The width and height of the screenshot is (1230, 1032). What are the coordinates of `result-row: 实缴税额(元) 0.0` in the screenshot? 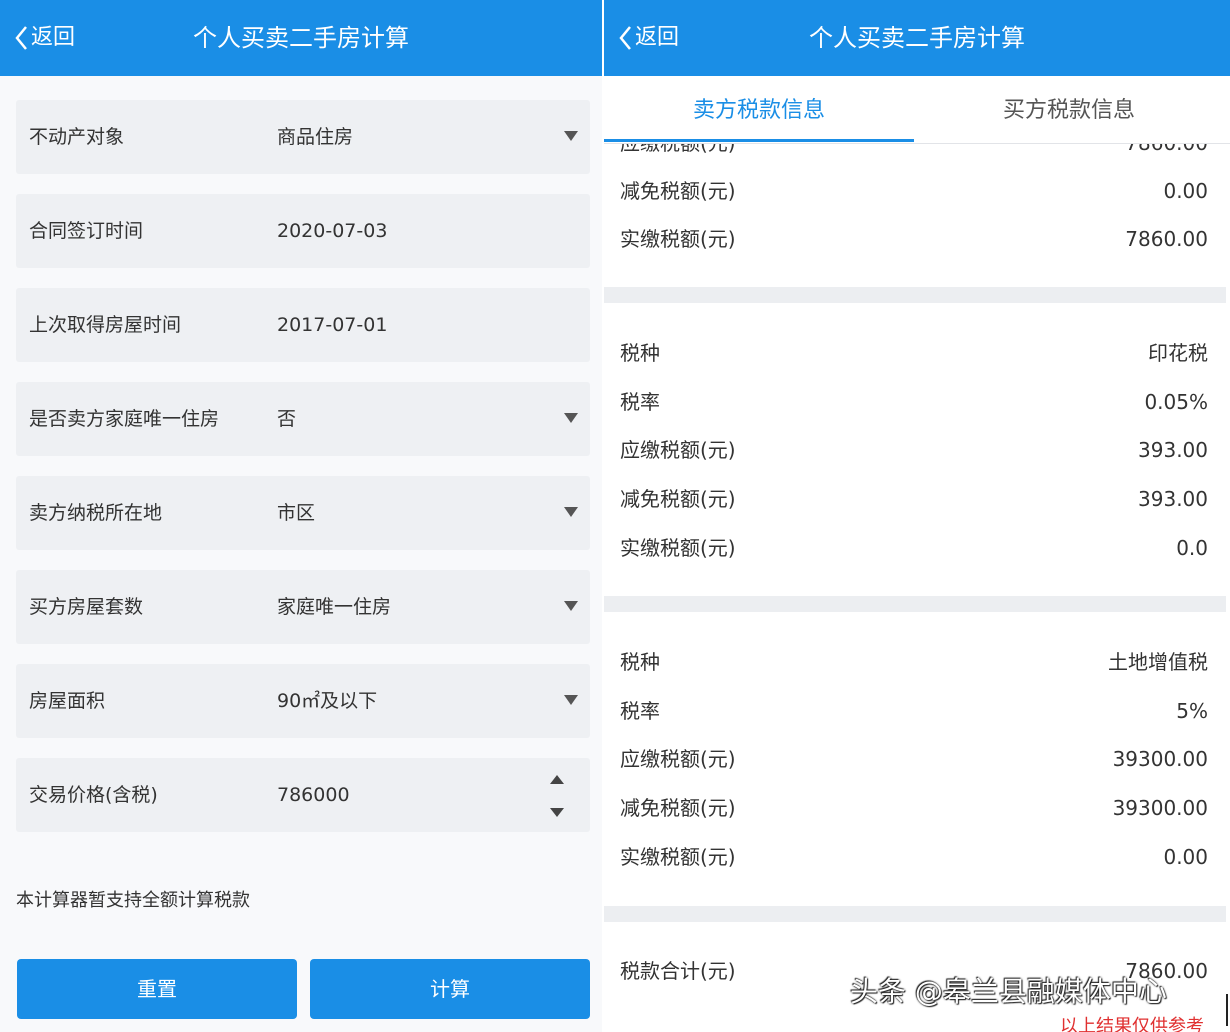 It's located at (914, 548).